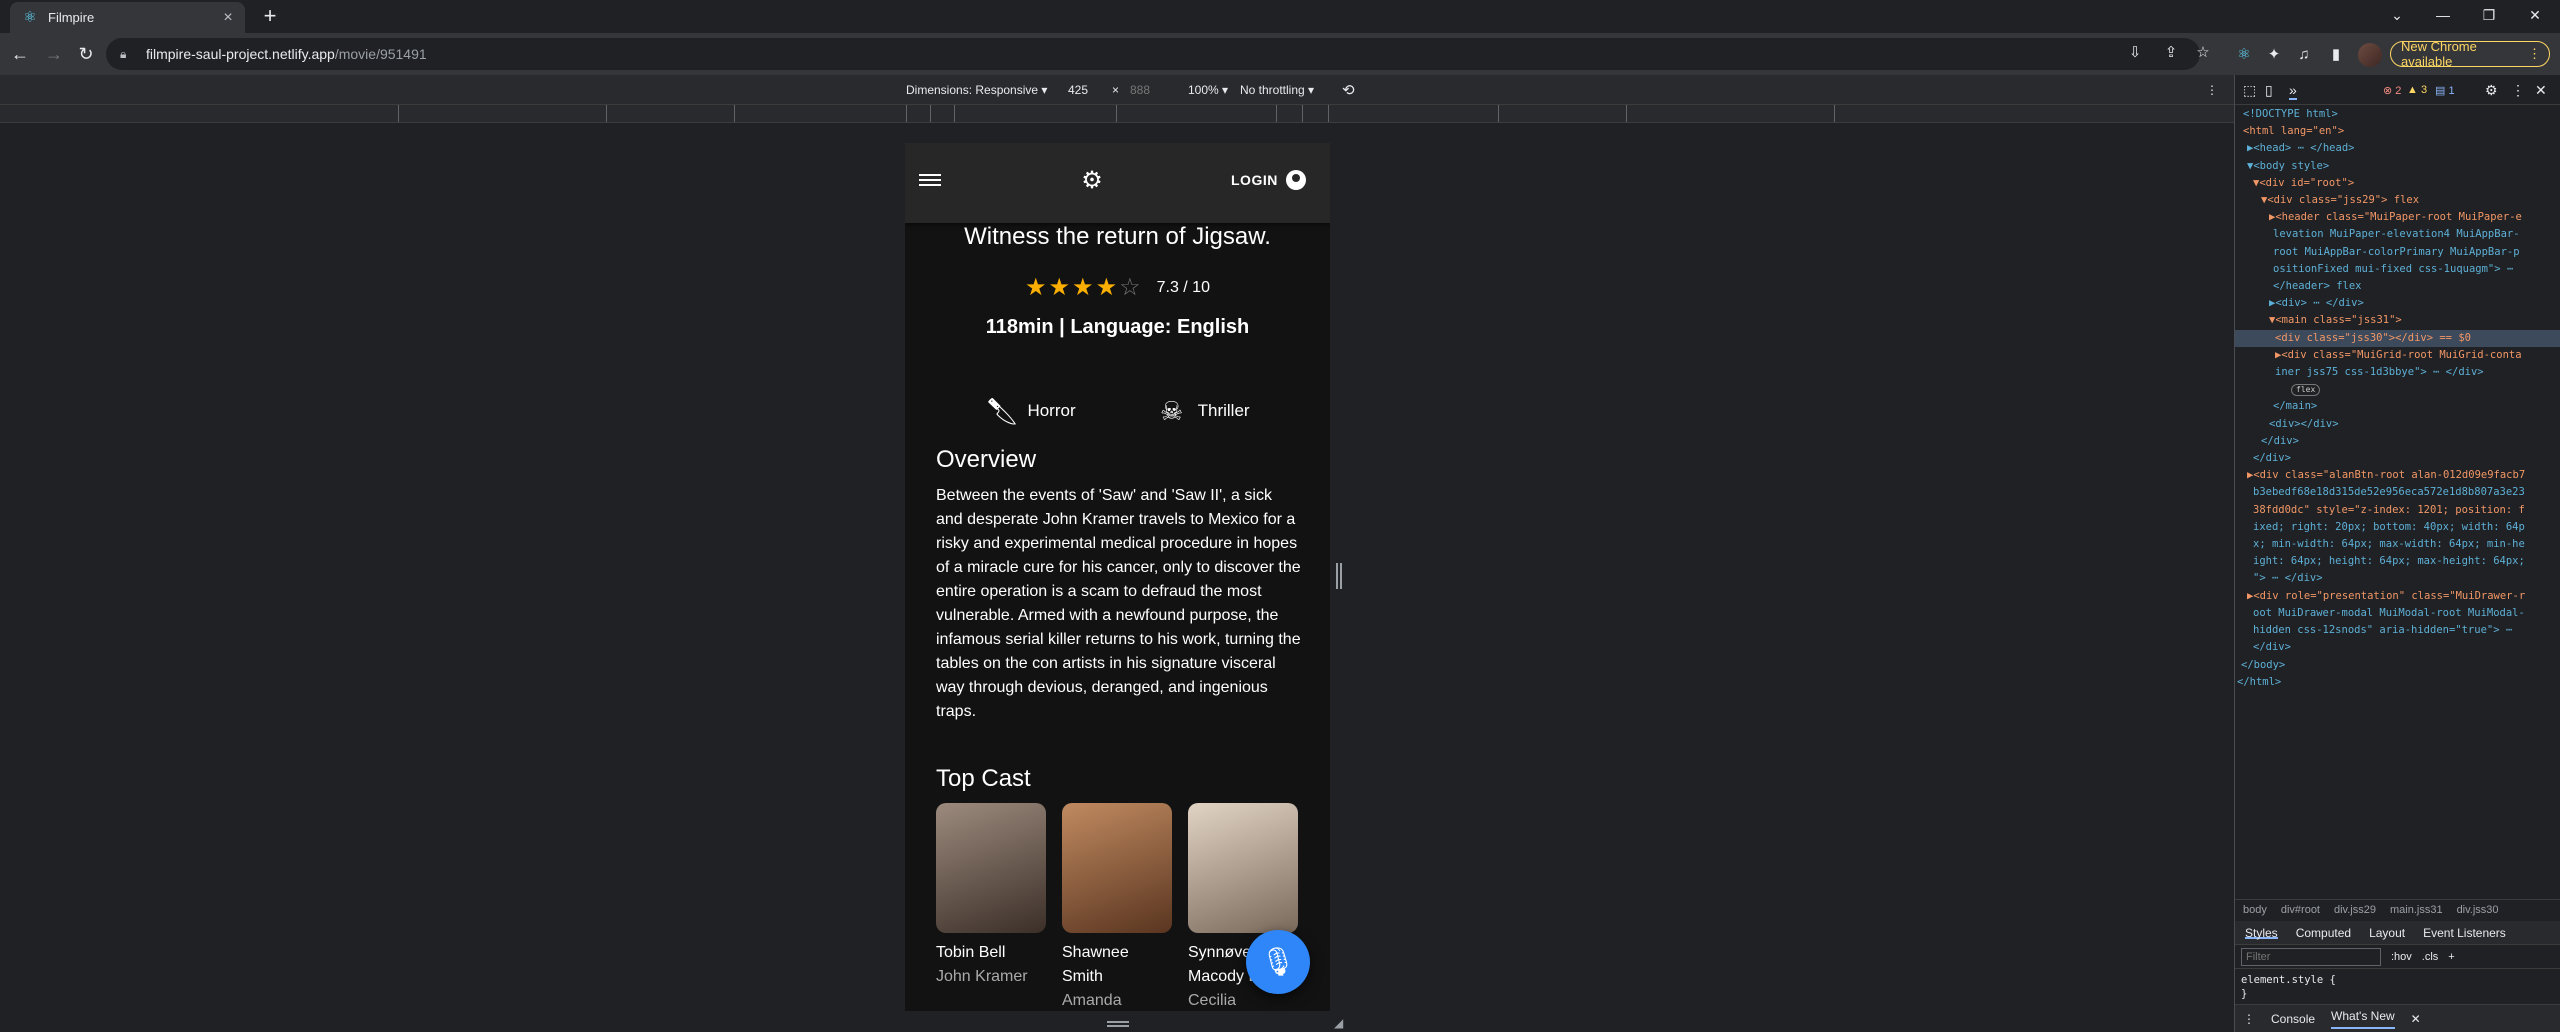 Image resolution: width=2560 pixels, height=1032 pixels. Describe the element at coordinates (20, 54) in the screenshot. I see `back-icon: ←` at that location.